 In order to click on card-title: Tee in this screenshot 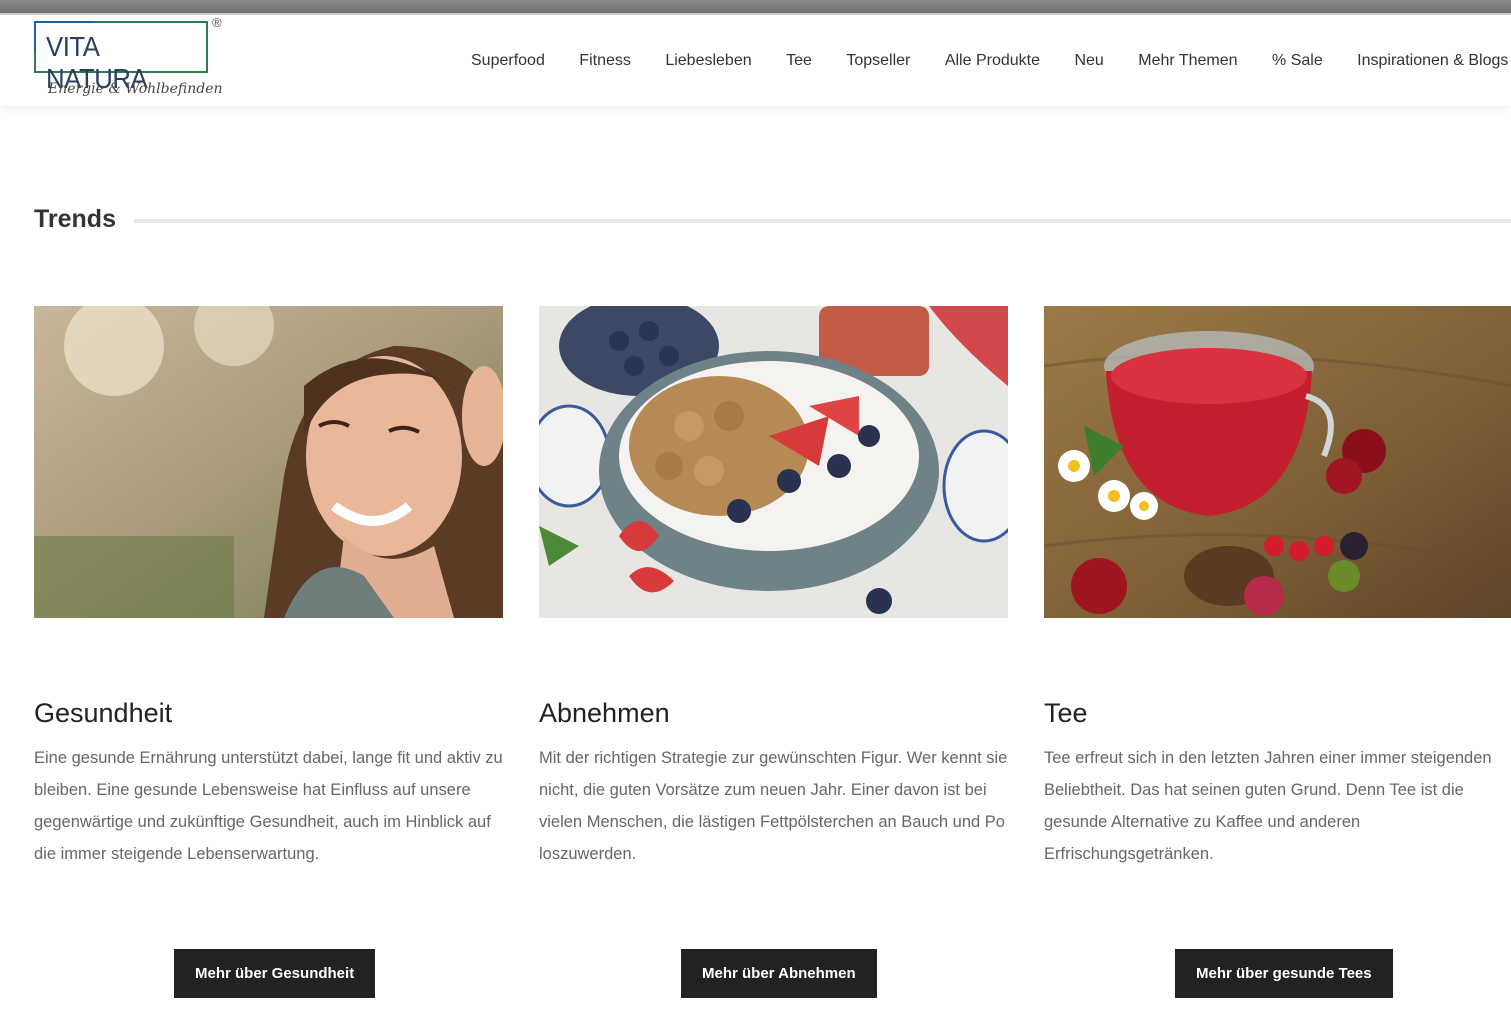, I will do `click(1066, 713)`.